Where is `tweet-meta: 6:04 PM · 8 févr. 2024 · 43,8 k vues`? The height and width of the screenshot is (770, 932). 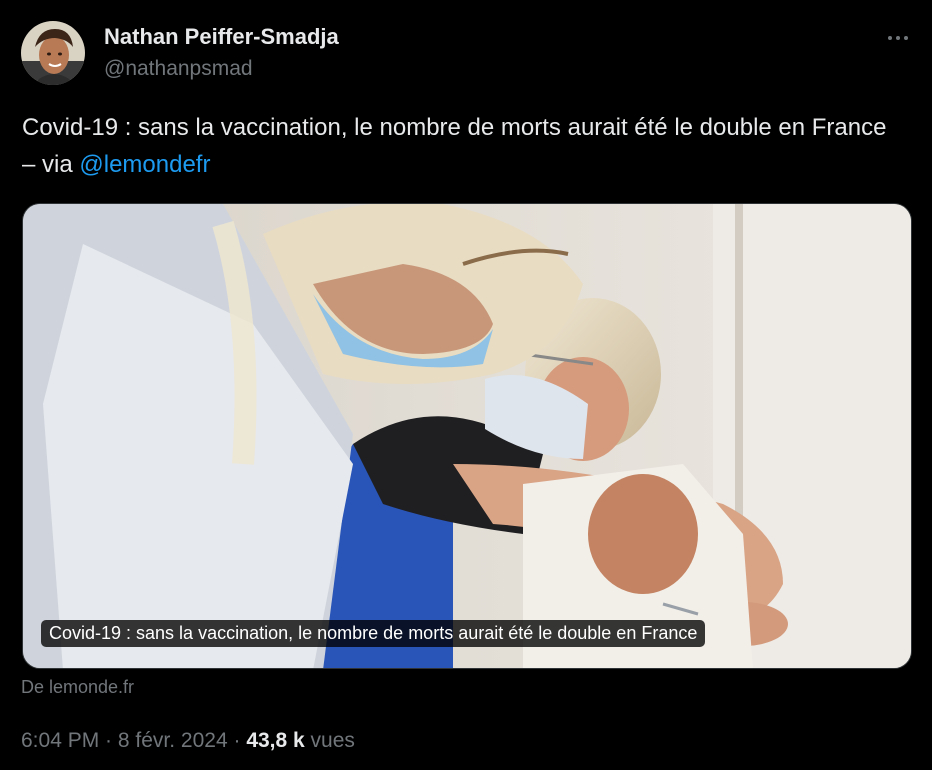
tweet-meta: 6:04 PM · 8 févr. 2024 · 43,8 k vues is located at coordinates (188, 741).